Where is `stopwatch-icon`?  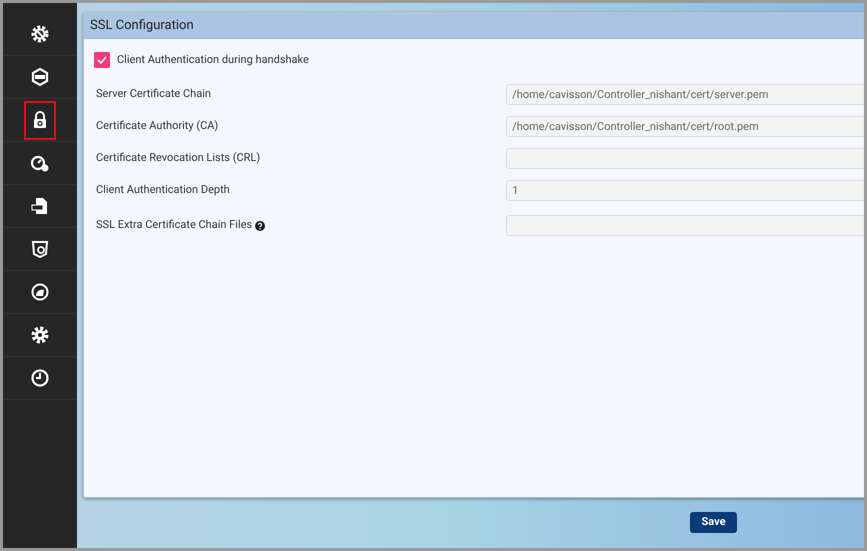 stopwatch-icon is located at coordinates (40, 163).